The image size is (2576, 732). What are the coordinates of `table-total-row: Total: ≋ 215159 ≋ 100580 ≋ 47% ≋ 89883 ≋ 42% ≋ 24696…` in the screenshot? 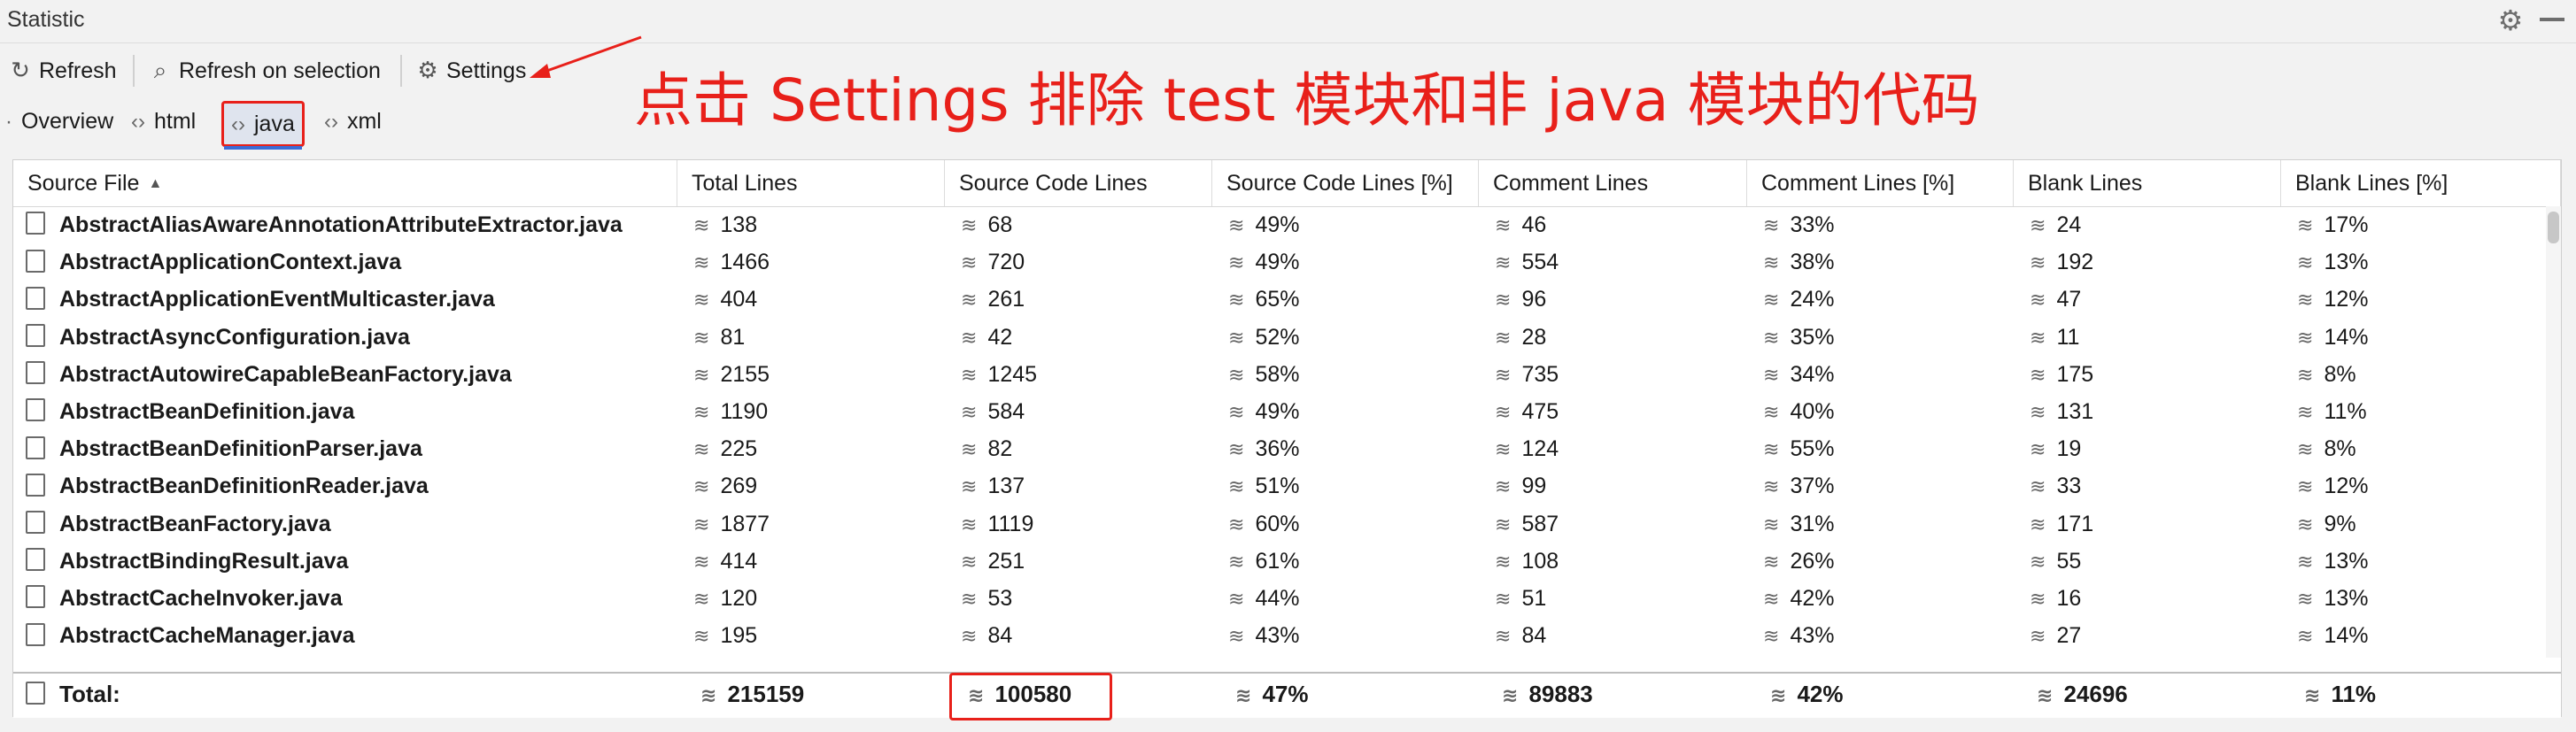 It's located at (1287, 695).